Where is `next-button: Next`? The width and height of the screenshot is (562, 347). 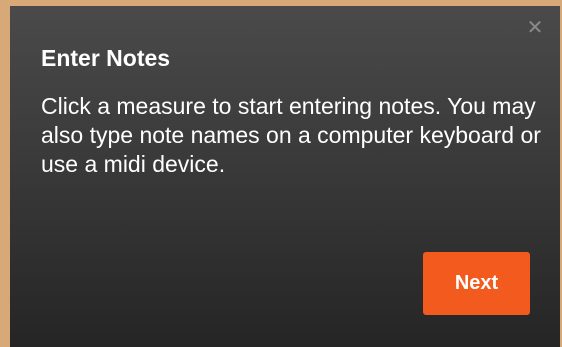 next-button: Next is located at coordinates (476, 283).